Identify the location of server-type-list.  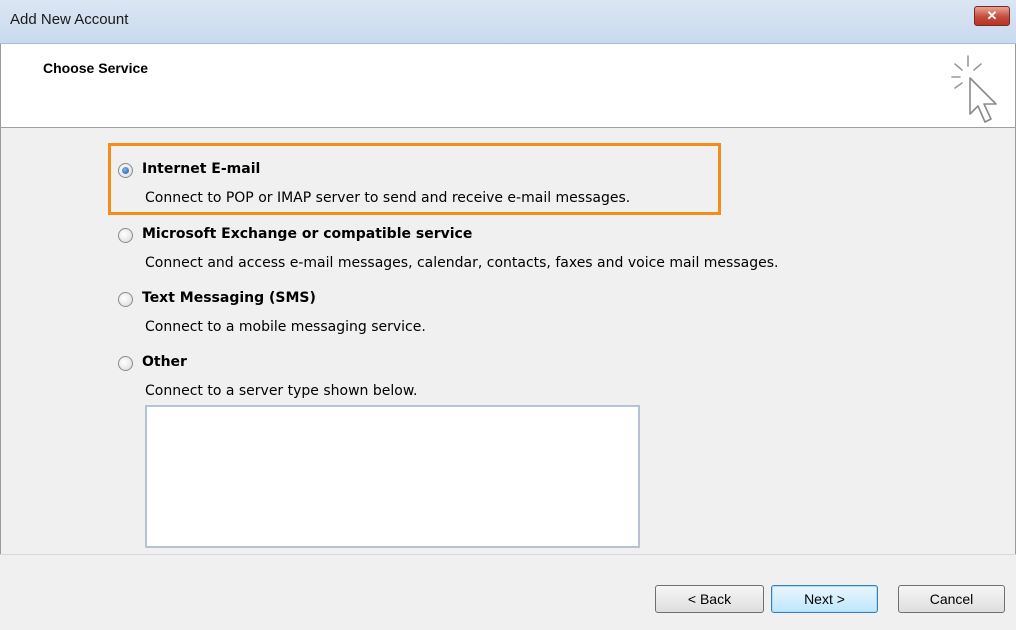
(392, 476).